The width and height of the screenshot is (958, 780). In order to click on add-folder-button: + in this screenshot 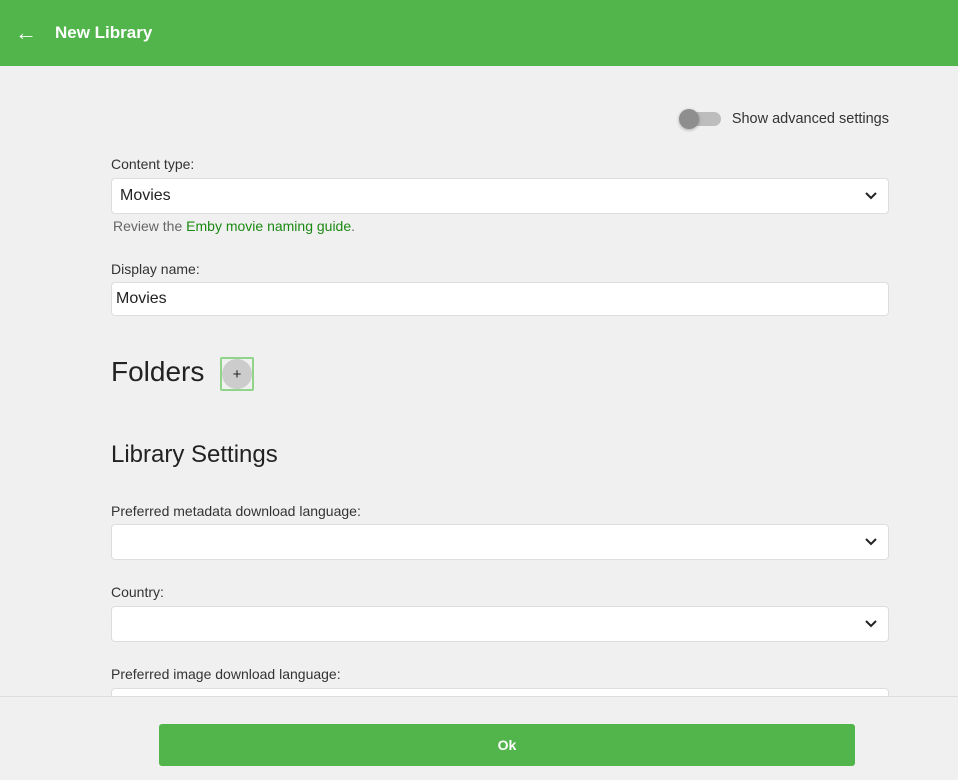, I will do `click(237, 374)`.